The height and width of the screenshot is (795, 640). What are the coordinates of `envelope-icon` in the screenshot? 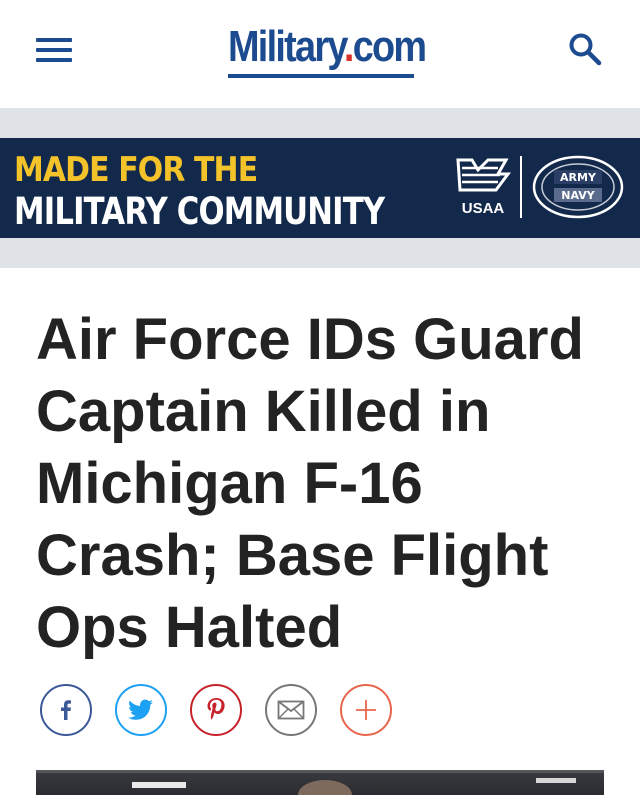 It's located at (291, 710).